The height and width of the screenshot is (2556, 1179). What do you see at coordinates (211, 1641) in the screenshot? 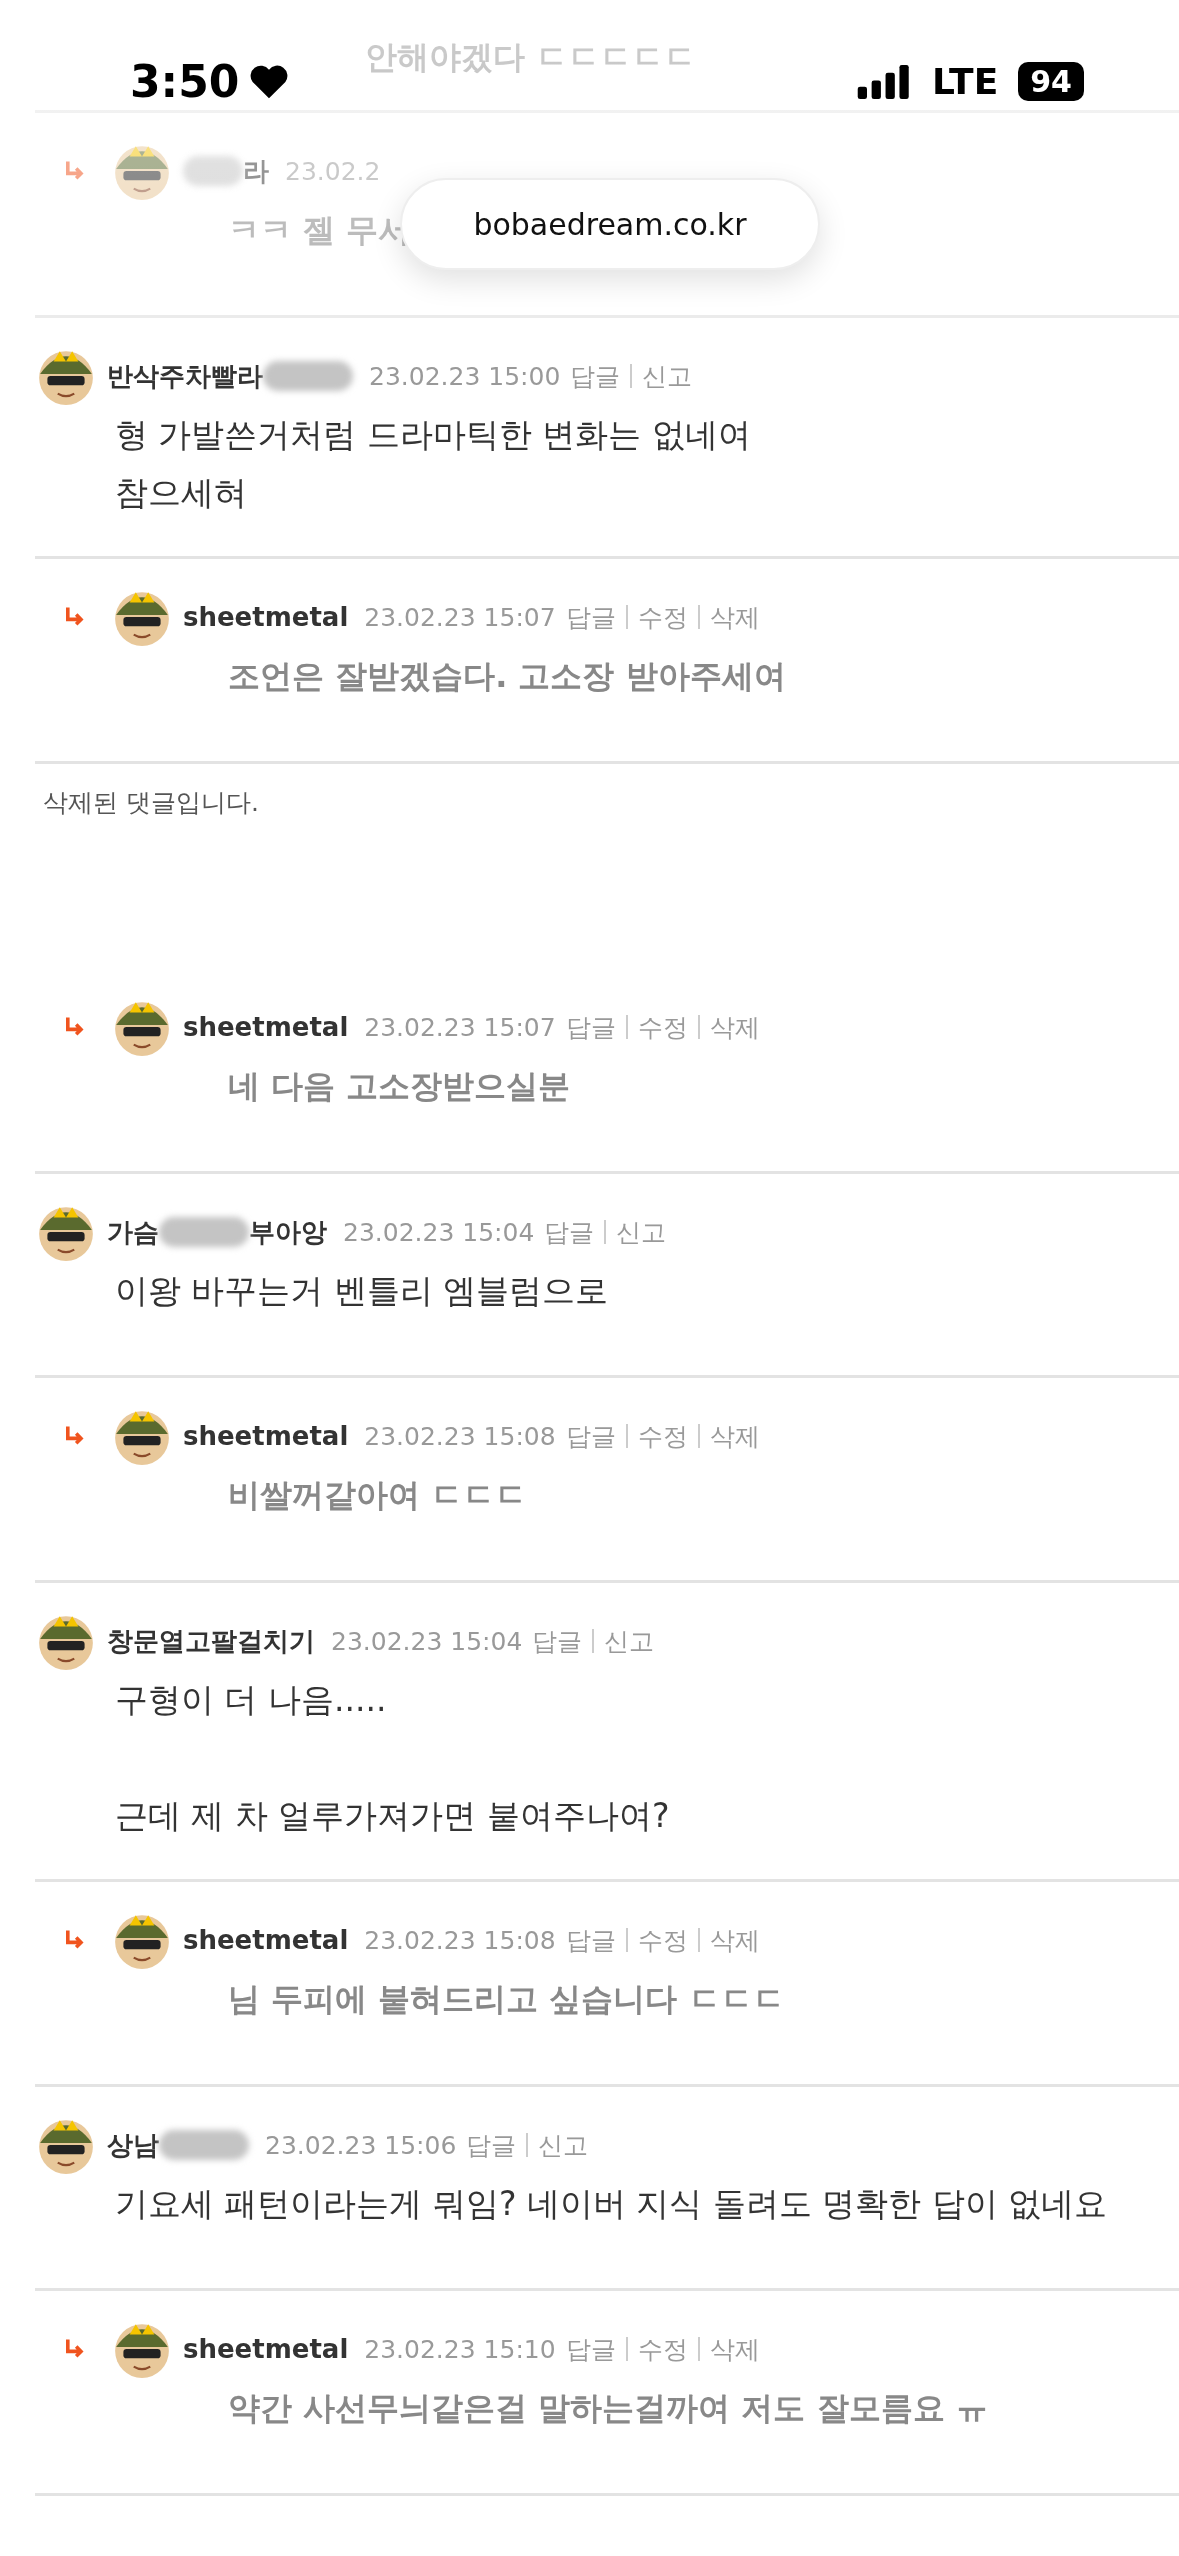
I see `author-name: 창문열고팔걸치기` at bounding box center [211, 1641].